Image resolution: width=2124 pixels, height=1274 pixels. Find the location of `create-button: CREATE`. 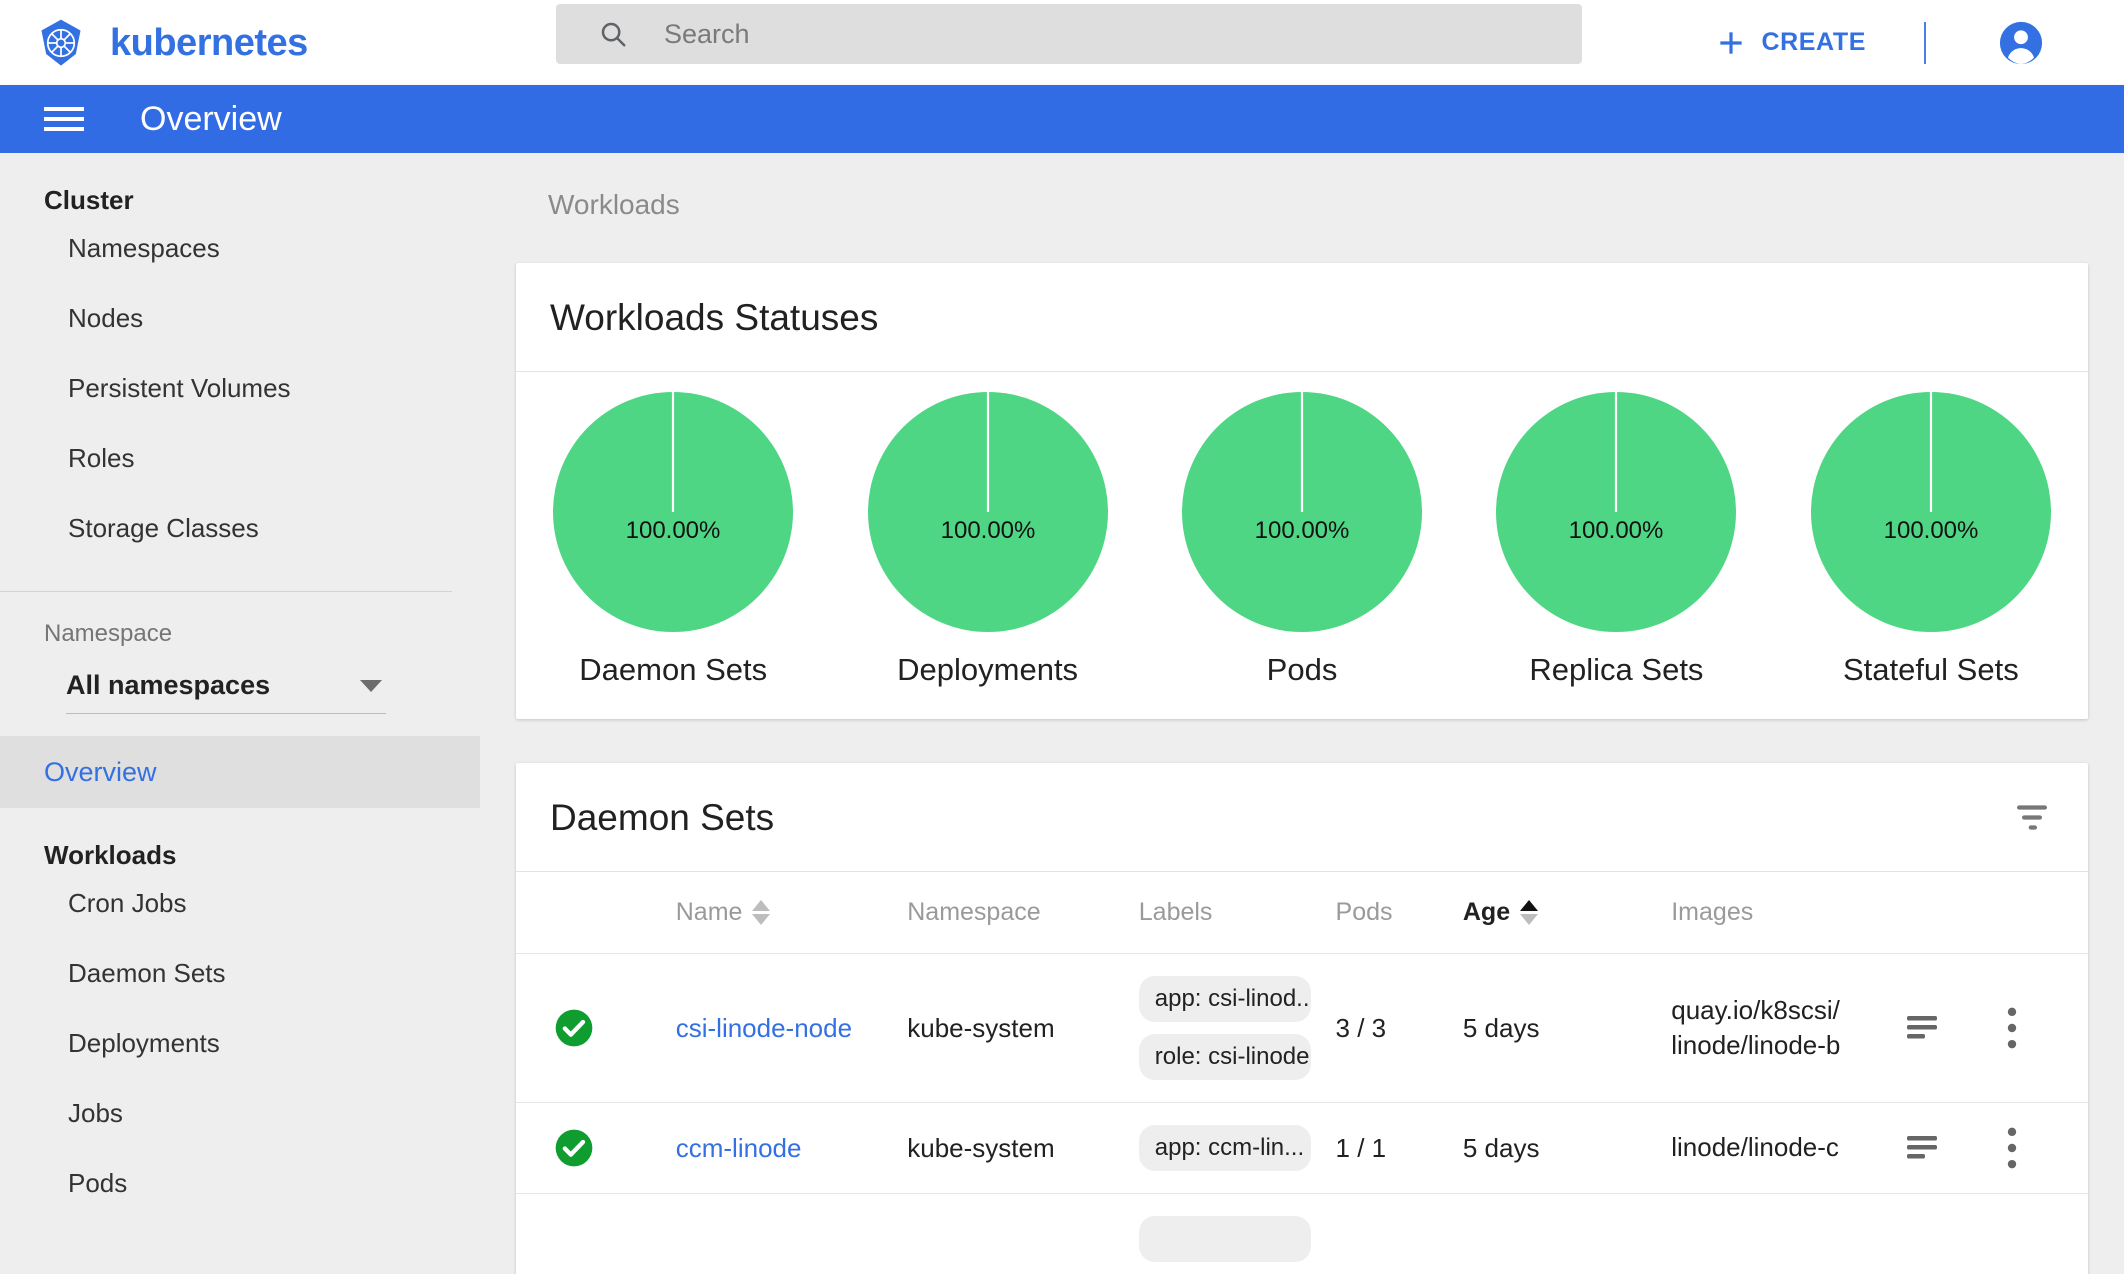

create-button: CREATE is located at coordinates (1790, 43).